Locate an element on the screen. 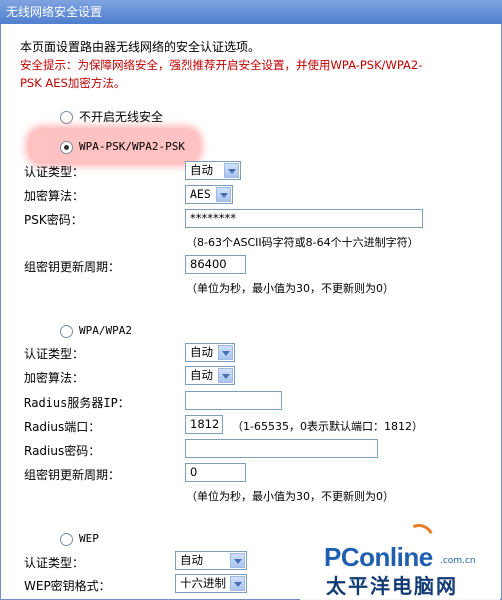 This screenshot has width=502, height=600. window-title: 无线网络安全设置 is located at coordinates (251, 12).